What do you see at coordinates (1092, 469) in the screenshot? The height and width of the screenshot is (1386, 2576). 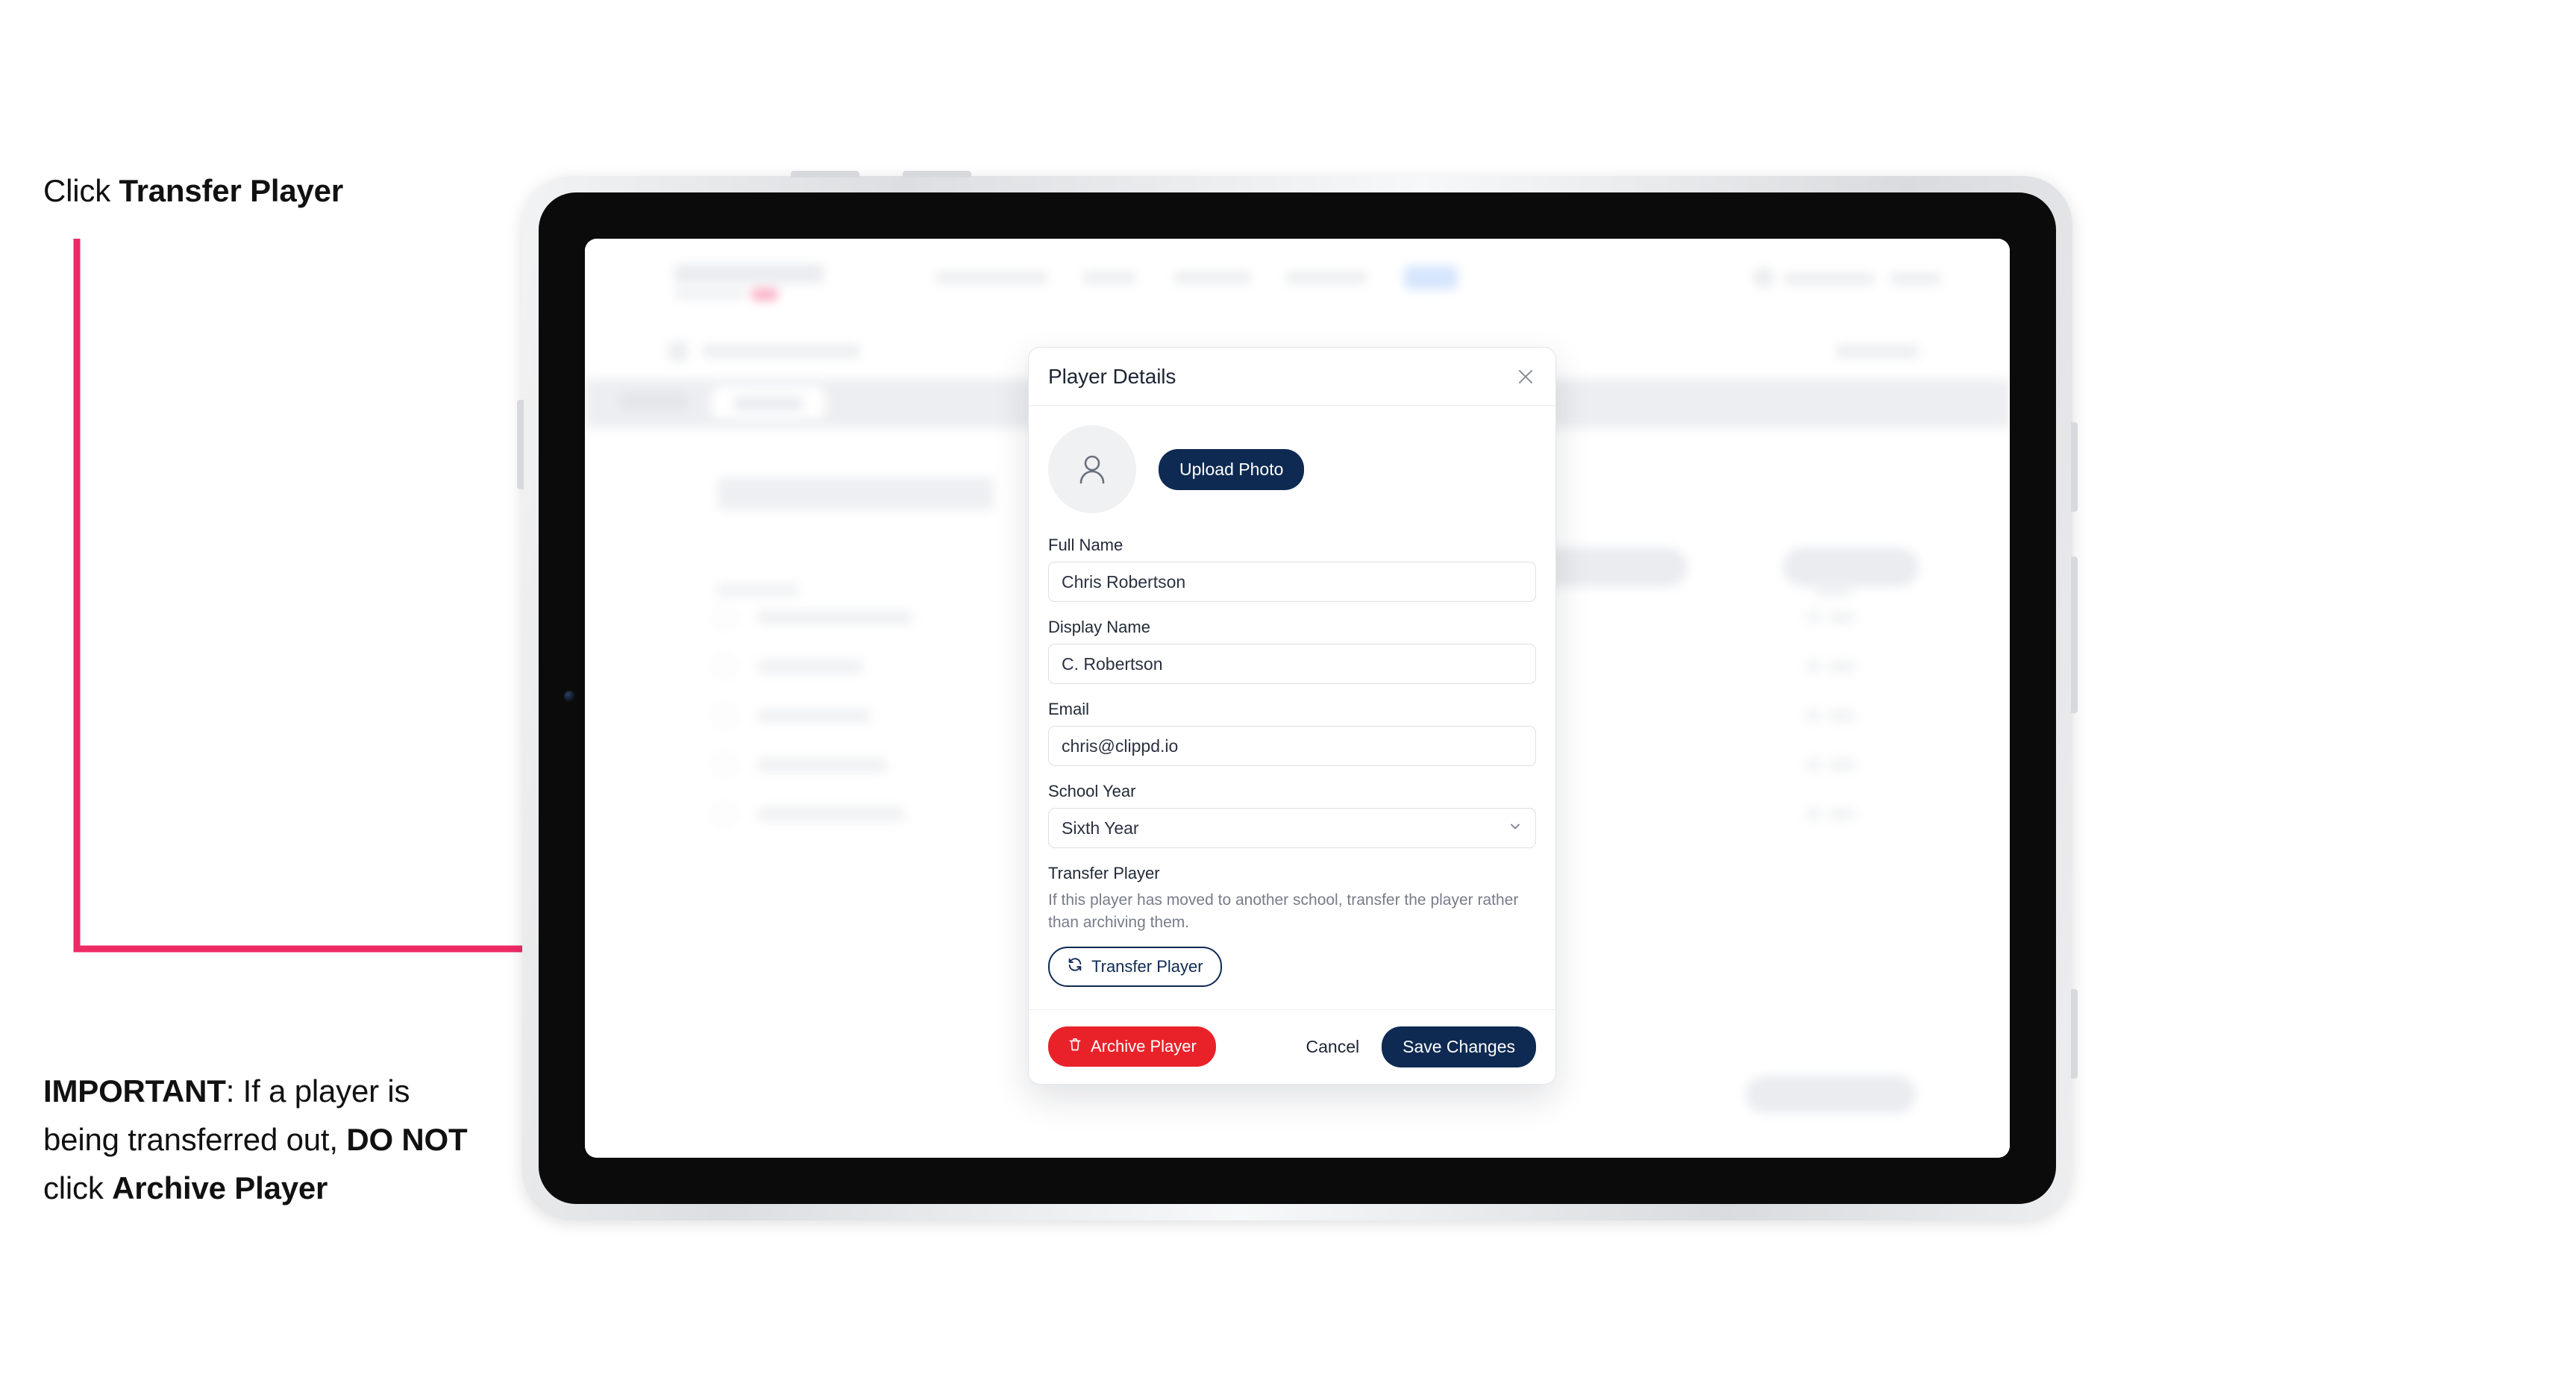 I see `user-avatar-icon` at bounding box center [1092, 469].